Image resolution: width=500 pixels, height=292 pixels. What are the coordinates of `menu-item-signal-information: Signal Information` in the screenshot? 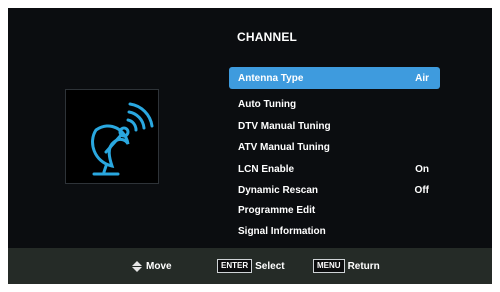 It's located at (334, 231).